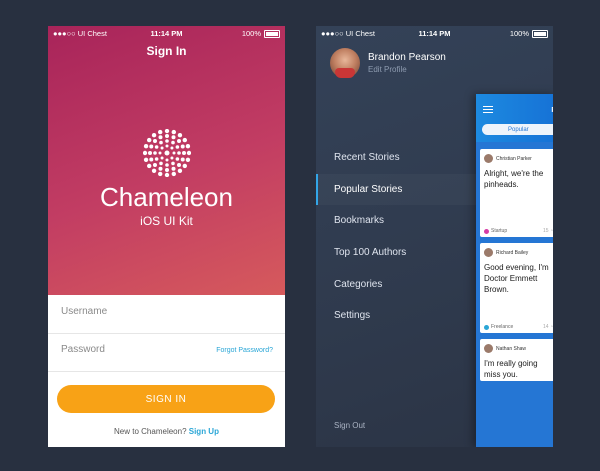  What do you see at coordinates (345, 63) in the screenshot?
I see `avatar` at bounding box center [345, 63].